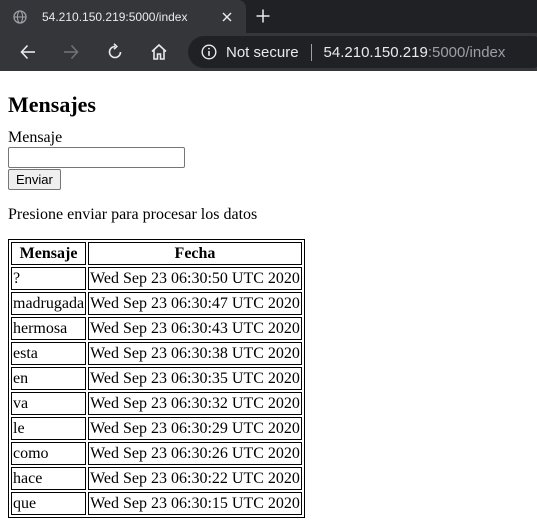 The image size is (537, 527). I want to click on reload-icon, so click(115, 52).